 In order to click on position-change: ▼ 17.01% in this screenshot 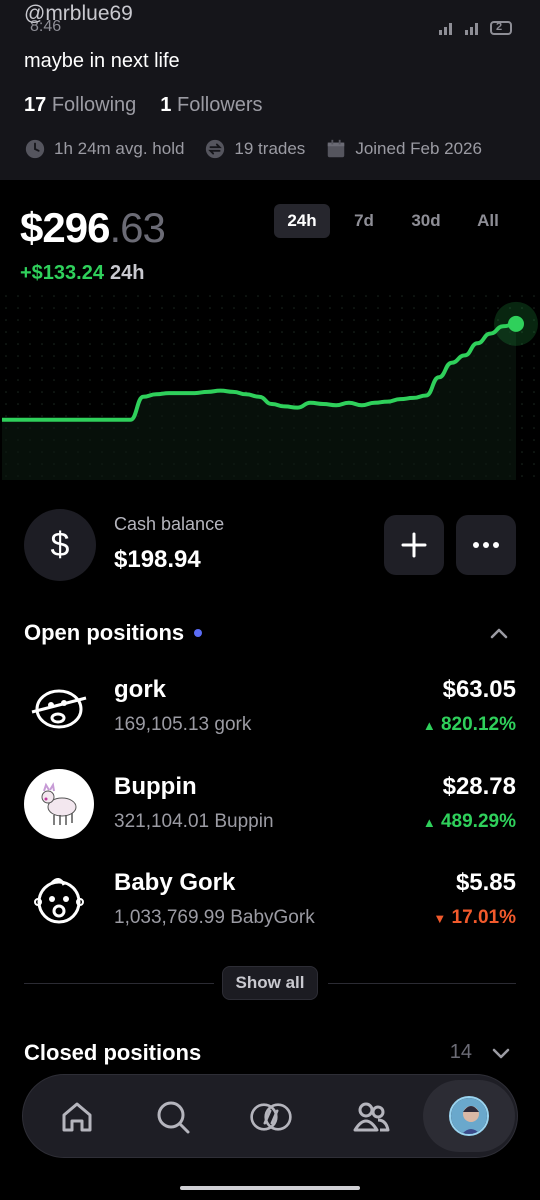, I will do `click(474, 918)`.